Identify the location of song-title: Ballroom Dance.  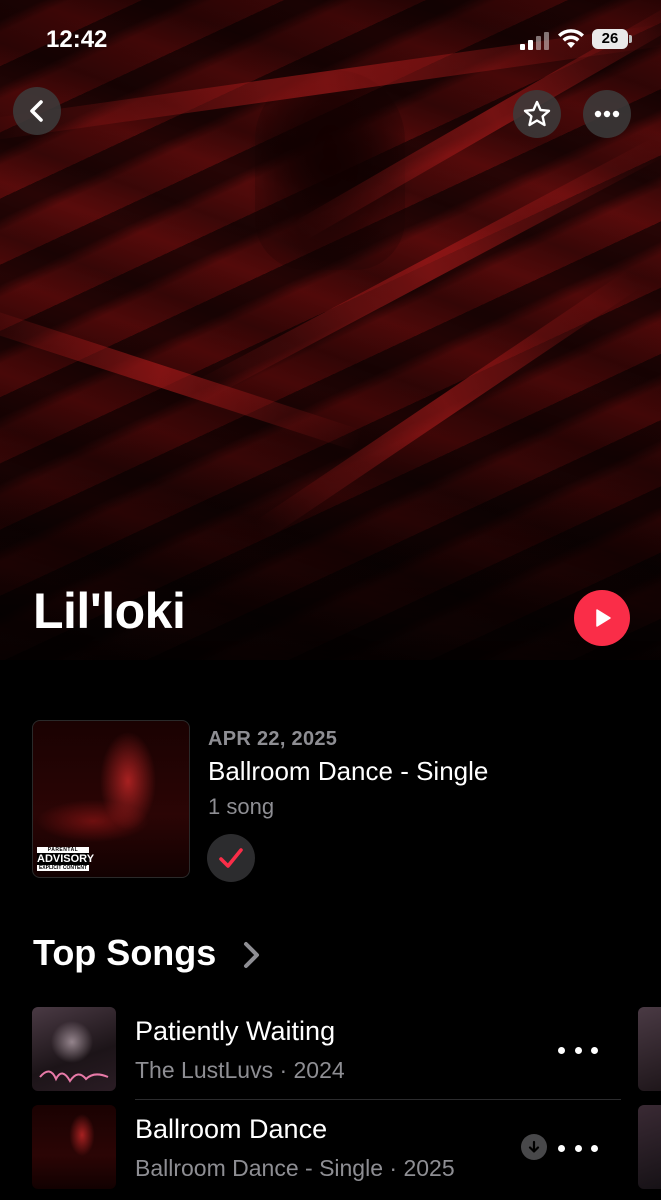
(231, 1129).